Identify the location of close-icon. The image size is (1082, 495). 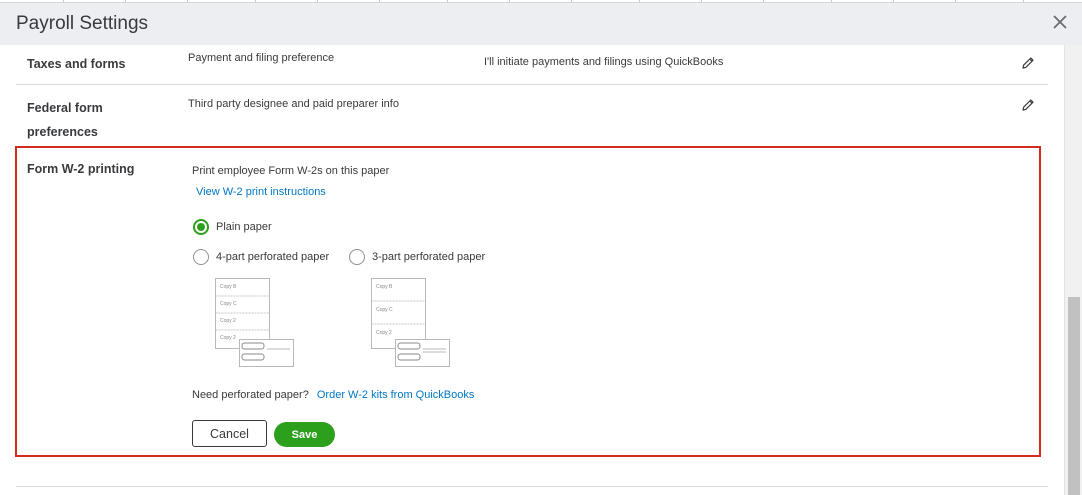
(1060, 22).